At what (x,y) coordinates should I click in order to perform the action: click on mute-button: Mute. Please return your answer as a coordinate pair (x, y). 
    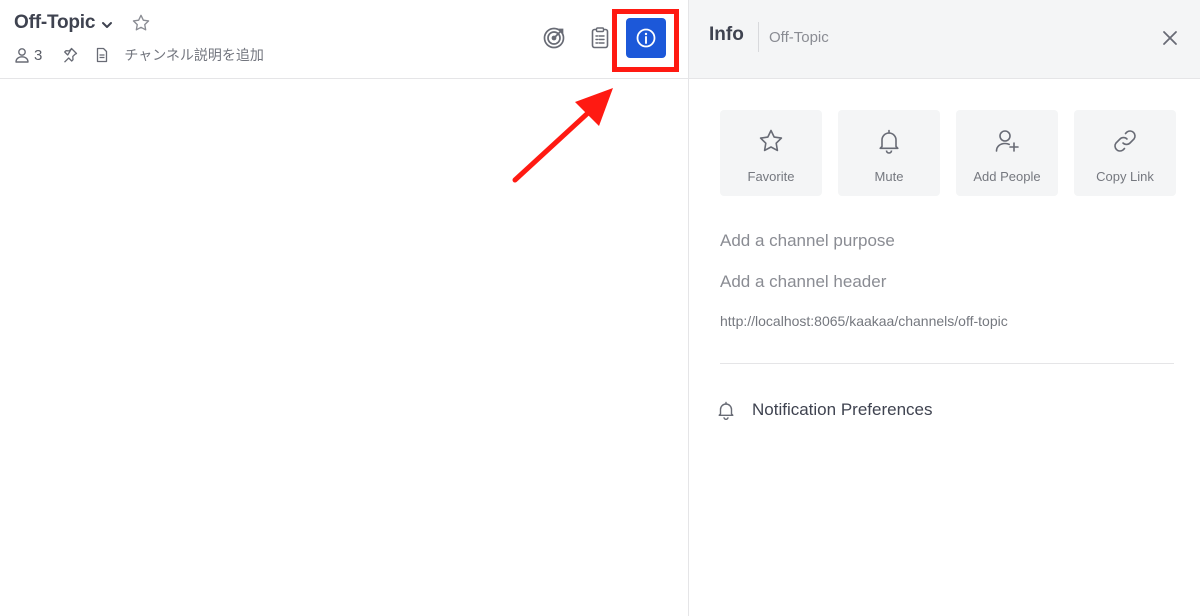
    Looking at the image, I should click on (889, 153).